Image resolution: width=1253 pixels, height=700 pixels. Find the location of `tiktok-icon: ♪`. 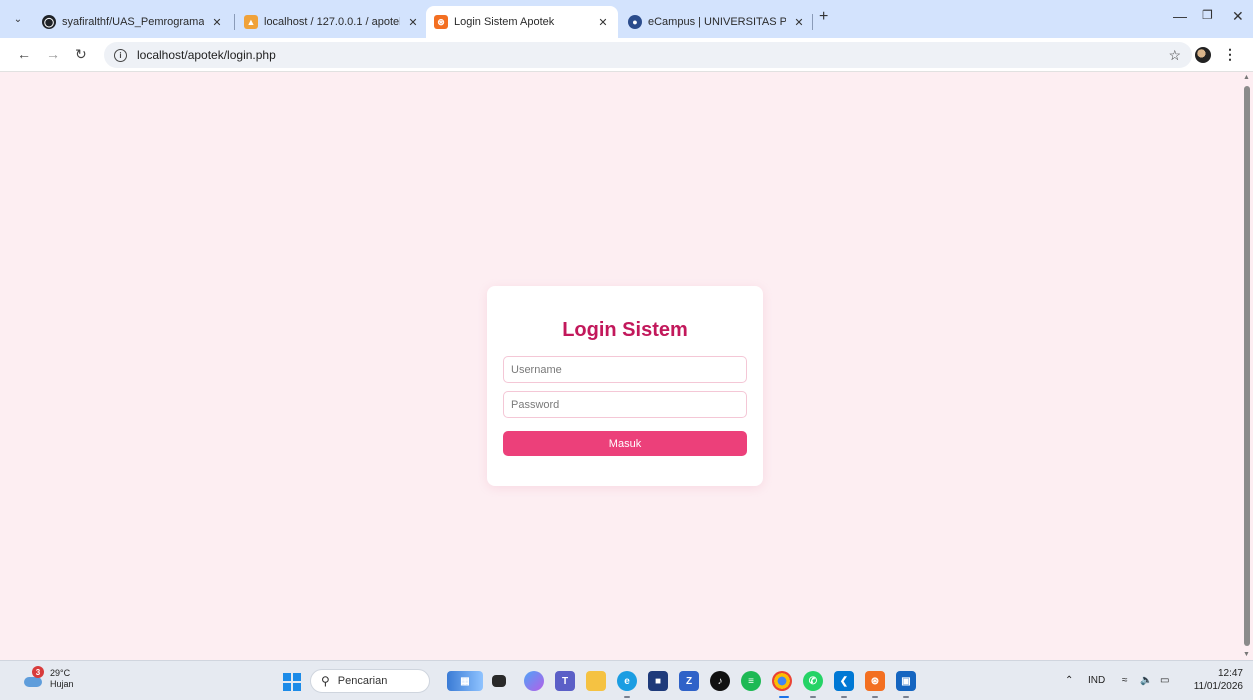

tiktok-icon: ♪ is located at coordinates (720, 681).